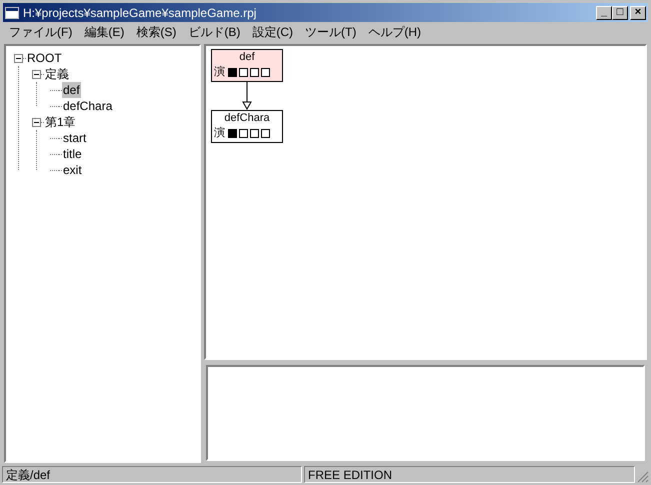 Image resolution: width=651 pixels, height=485 pixels. What do you see at coordinates (272, 32) in the screenshot?
I see `menu-item: 設定(C)` at bounding box center [272, 32].